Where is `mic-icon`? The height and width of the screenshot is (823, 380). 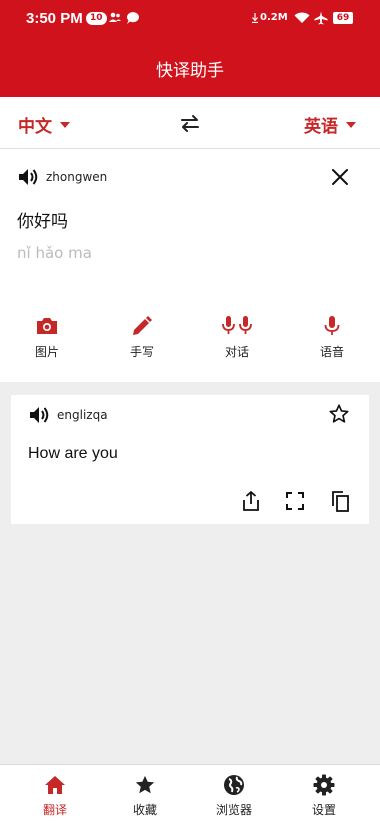
mic-icon is located at coordinates (332, 325).